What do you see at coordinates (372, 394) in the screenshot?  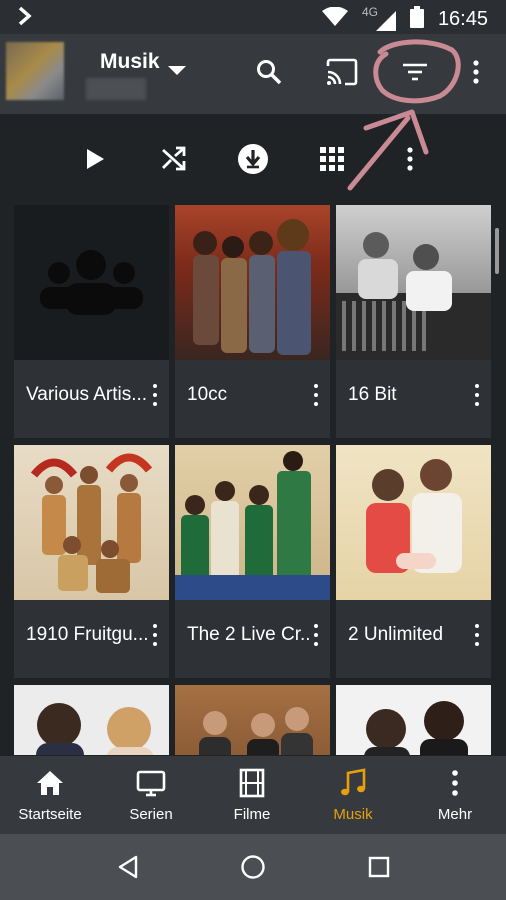 I see `artist-name: 16 Bit` at bounding box center [372, 394].